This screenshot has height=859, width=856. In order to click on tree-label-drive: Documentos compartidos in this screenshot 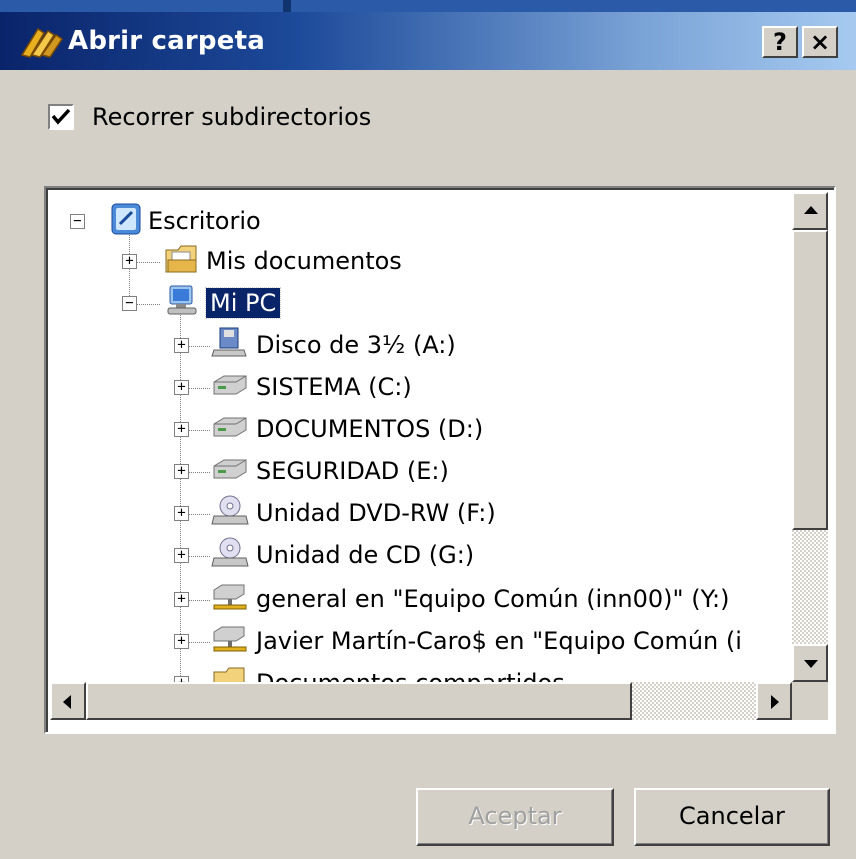, I will do `click(410, 675)`.